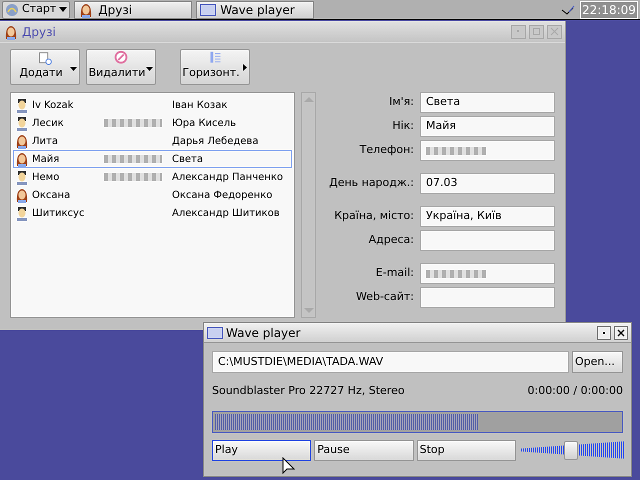  Describe the element at coordinates (12, 9) in the screenshot. I see `globe-icon` at that location.